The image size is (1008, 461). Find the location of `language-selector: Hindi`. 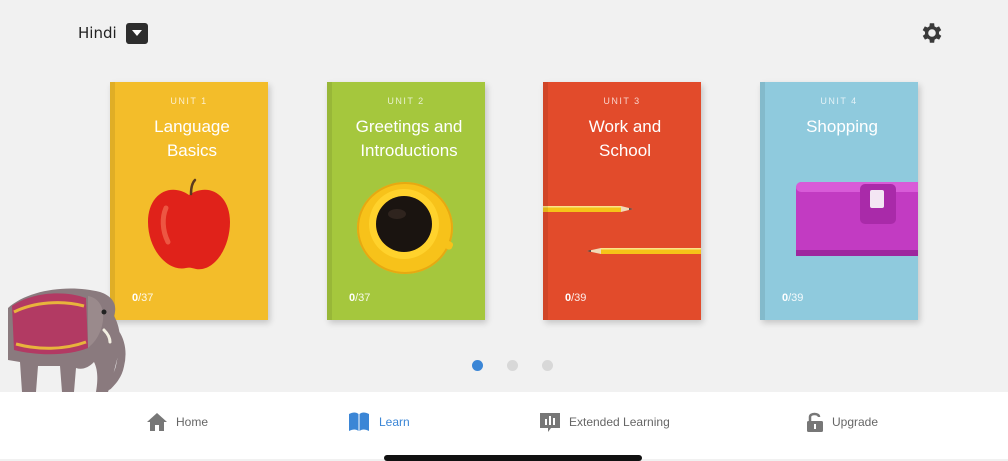

language-selector: Hindi is located at coordinates (113, 33).